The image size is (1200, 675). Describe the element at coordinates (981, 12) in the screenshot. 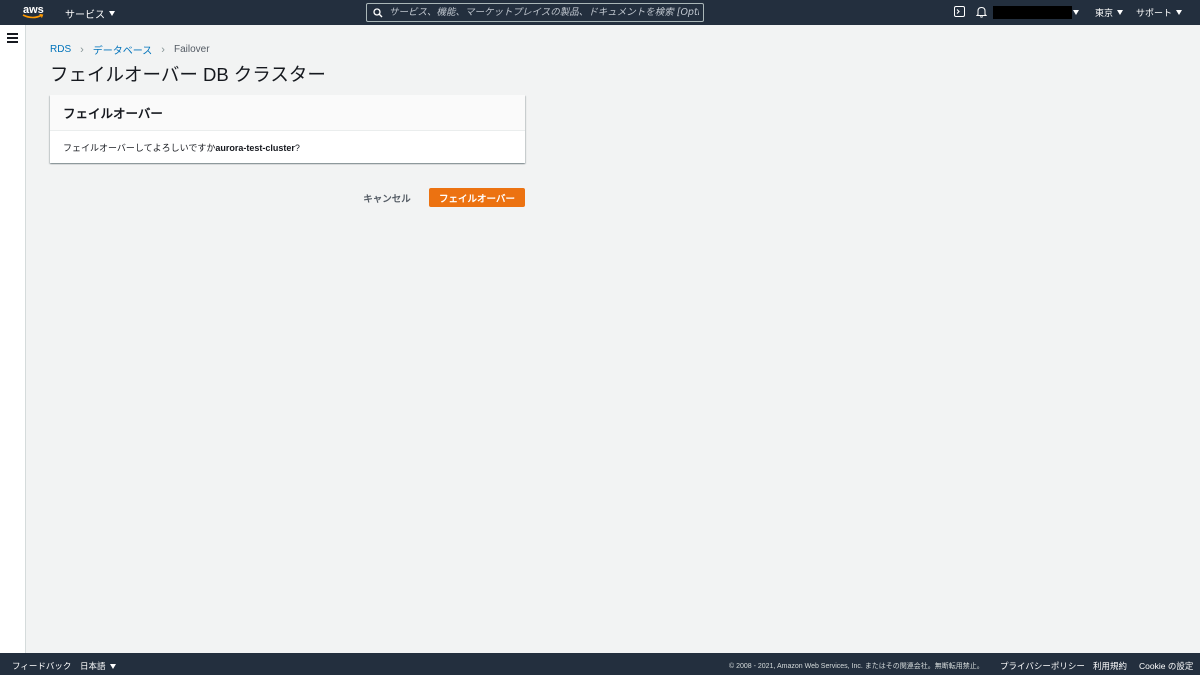

I see `bell-icon` at that location.